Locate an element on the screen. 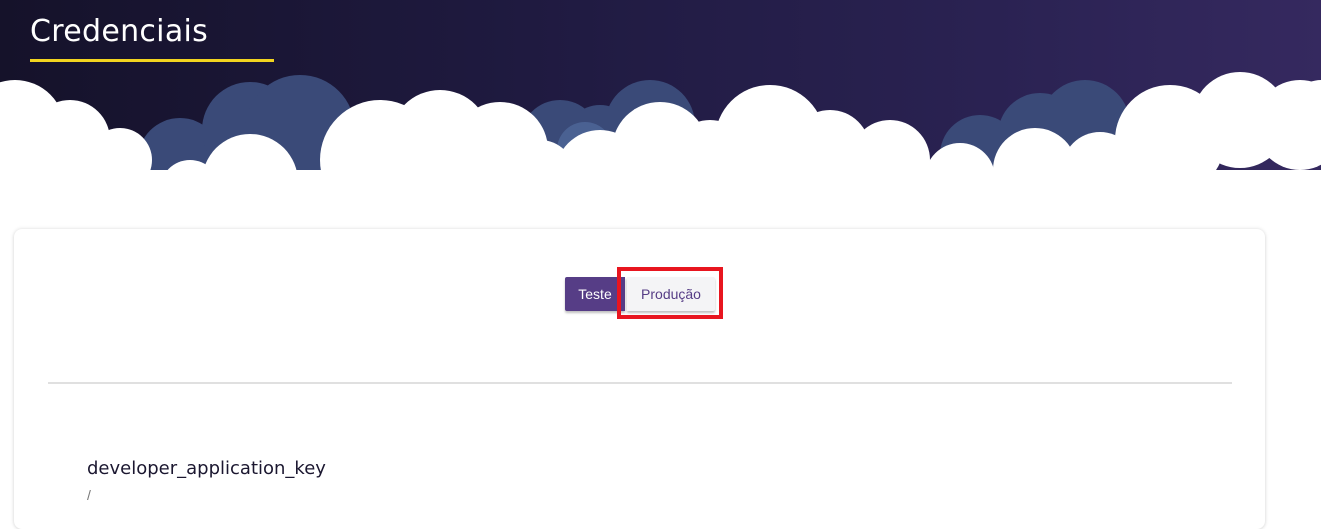  divider is located at coordinates (640, 383).